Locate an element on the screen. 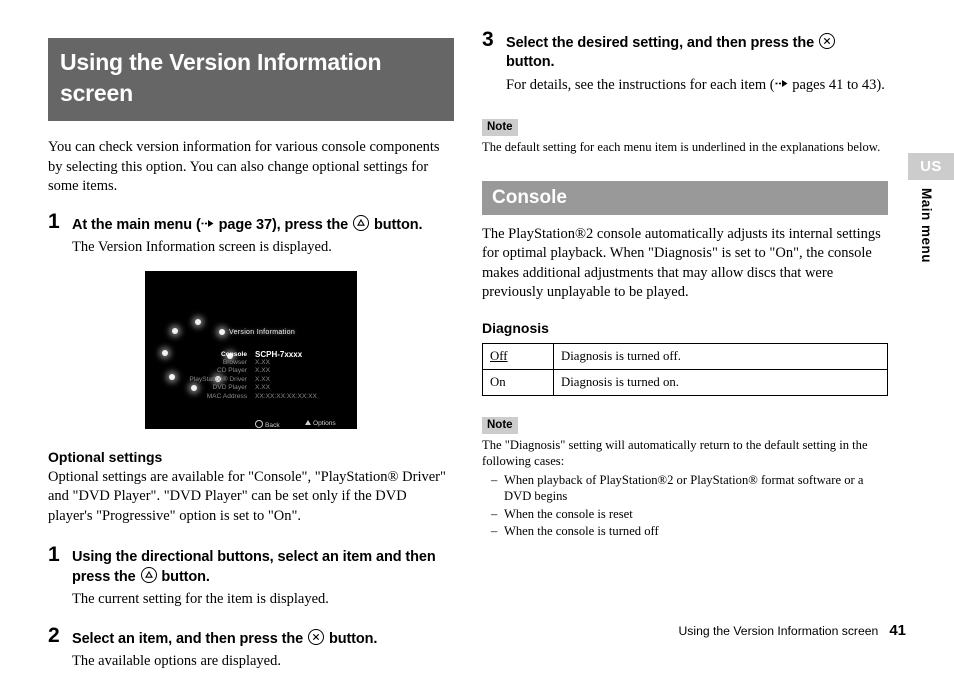 The height and width of the screenshot is (674, 954). screenshot-row-label: DVD Player is located at coordinates (229, 388).